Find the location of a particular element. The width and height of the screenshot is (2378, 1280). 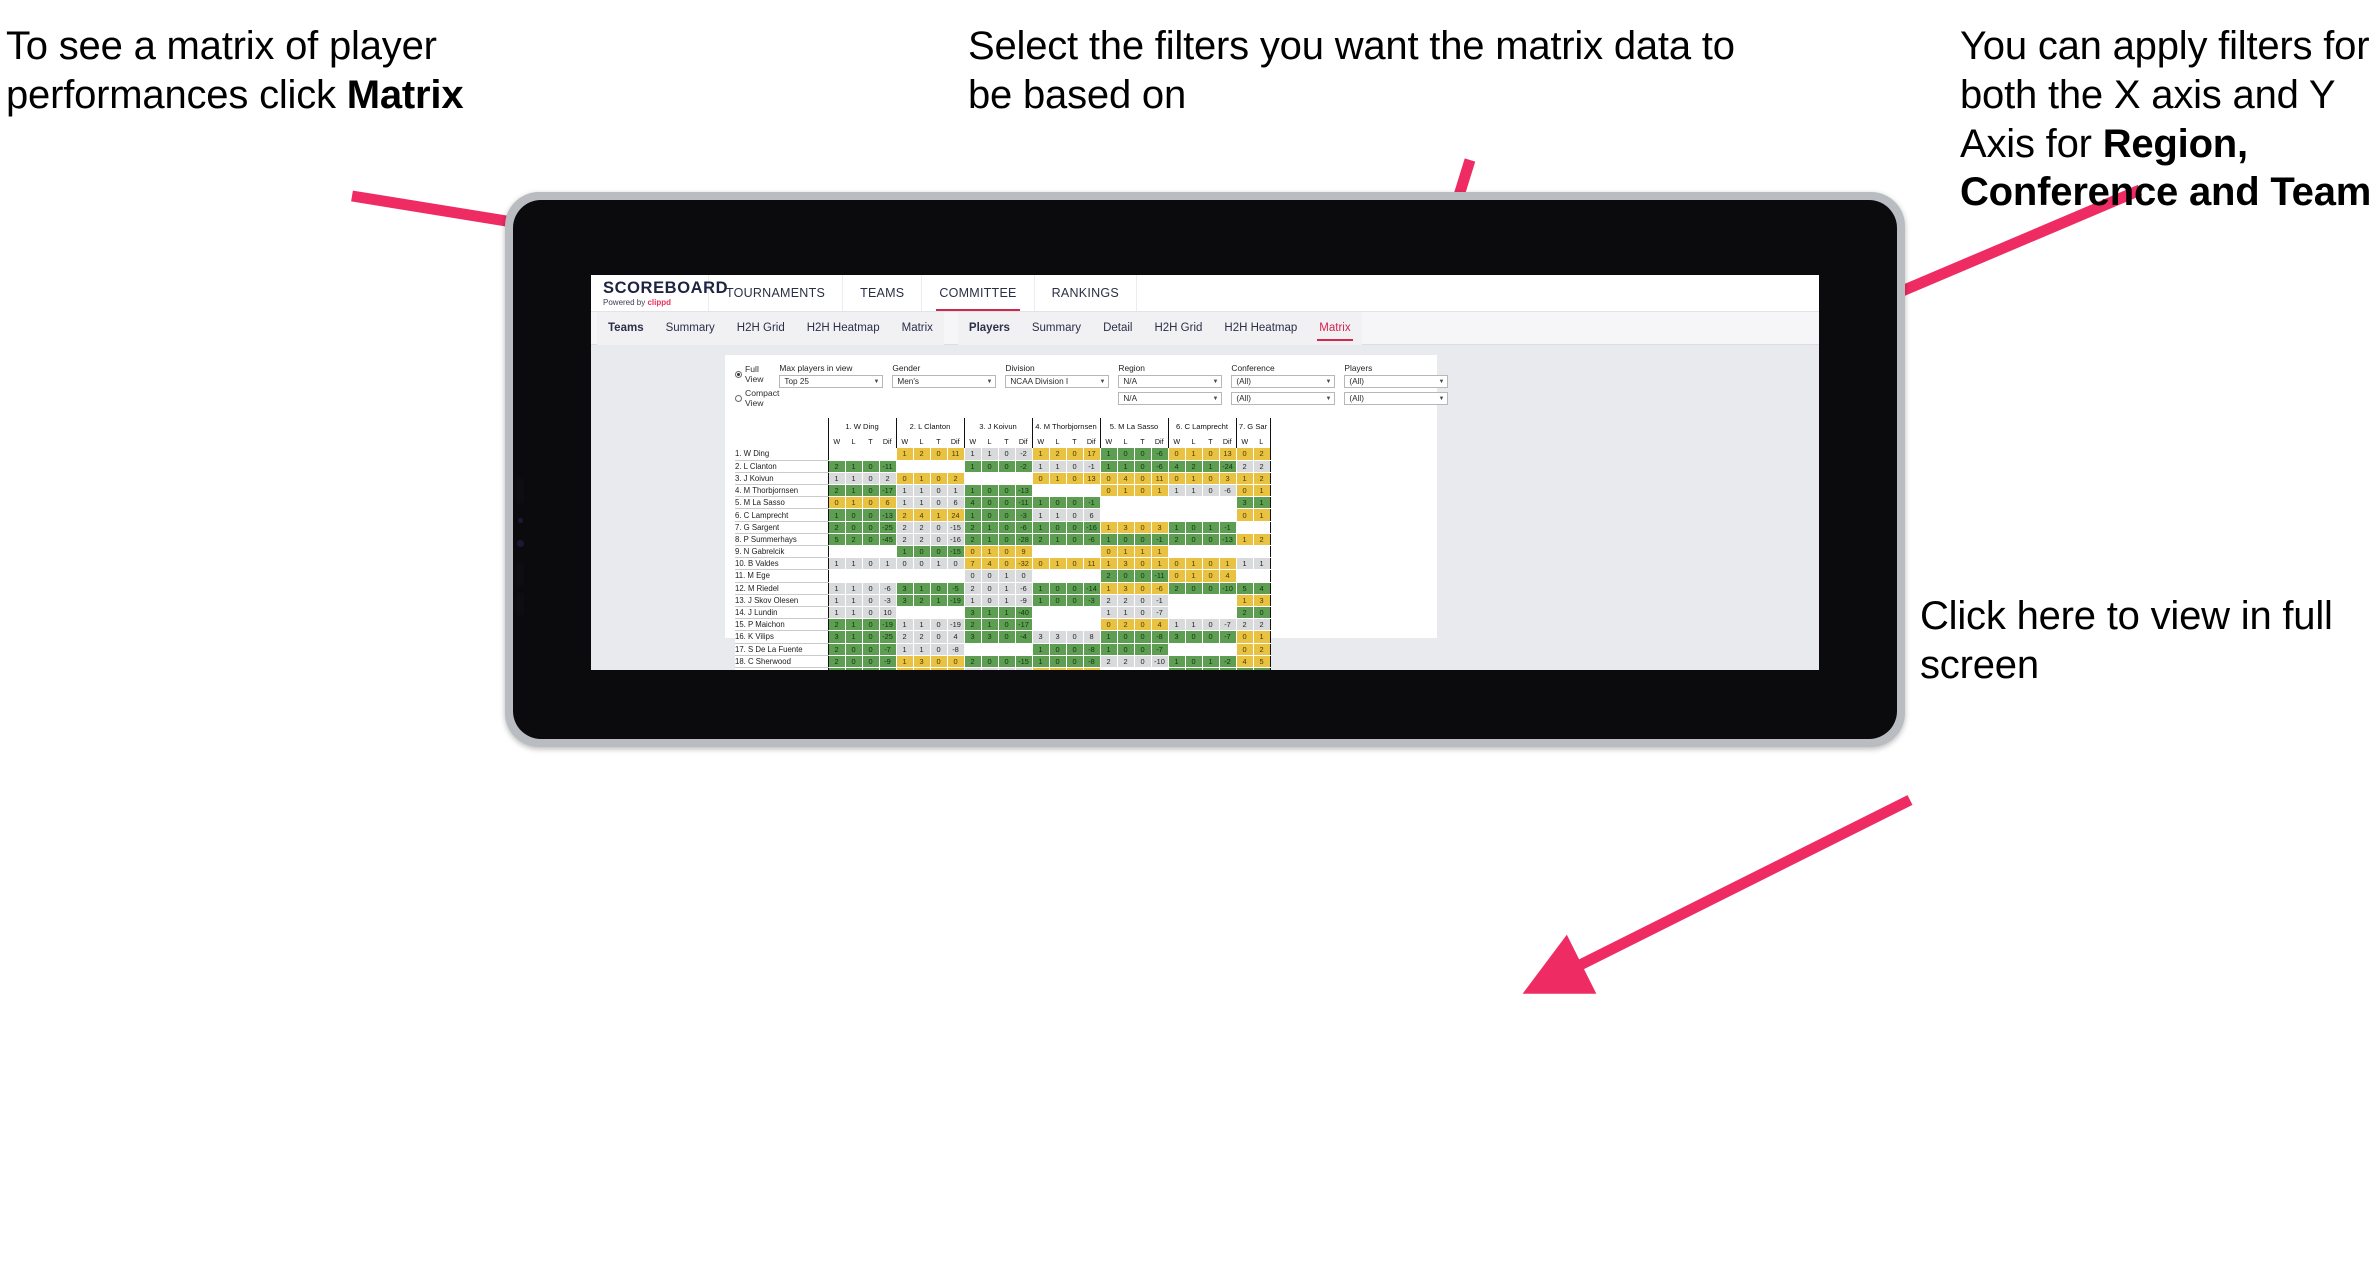

matrix-row: 14. J Lundin 1 1 0 10 3 1 1 -40 1 1 0 -7 2 0 is located at coordinates (1003, 613).